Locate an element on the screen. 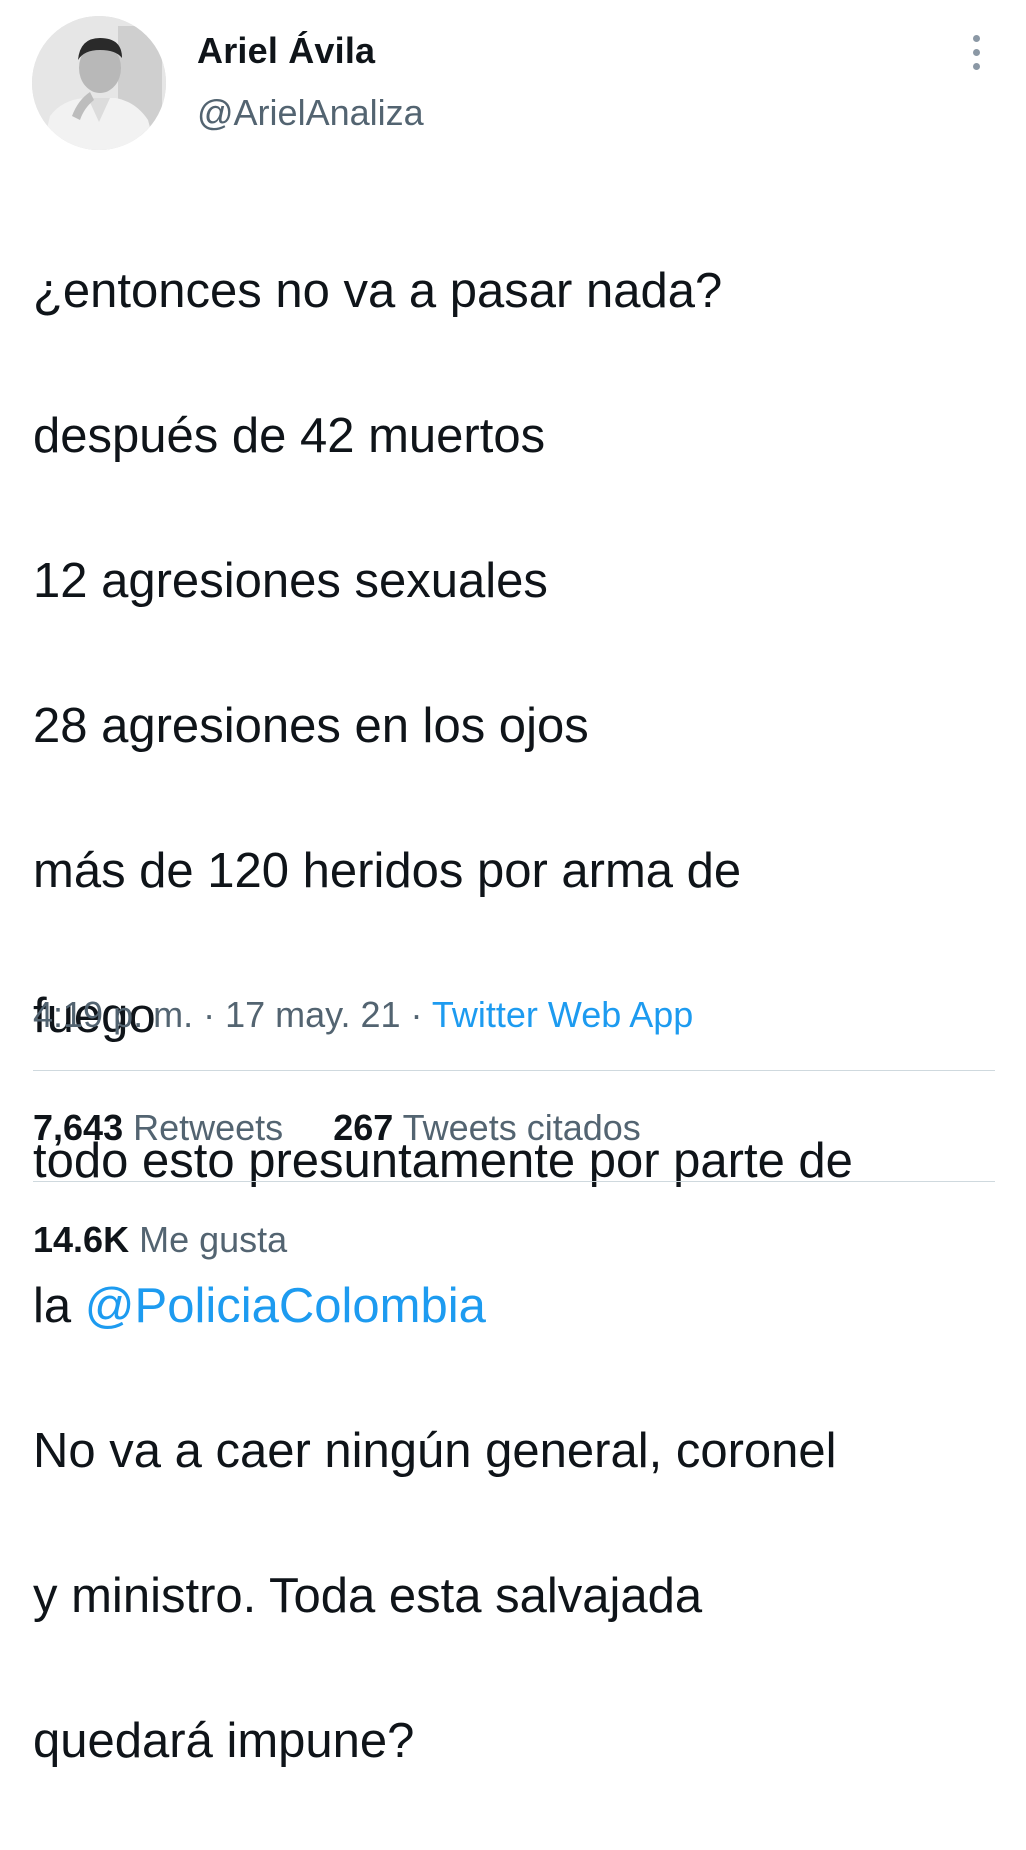  tweet-source-link: Twitter Web App is located at coordinates (562, 1014).